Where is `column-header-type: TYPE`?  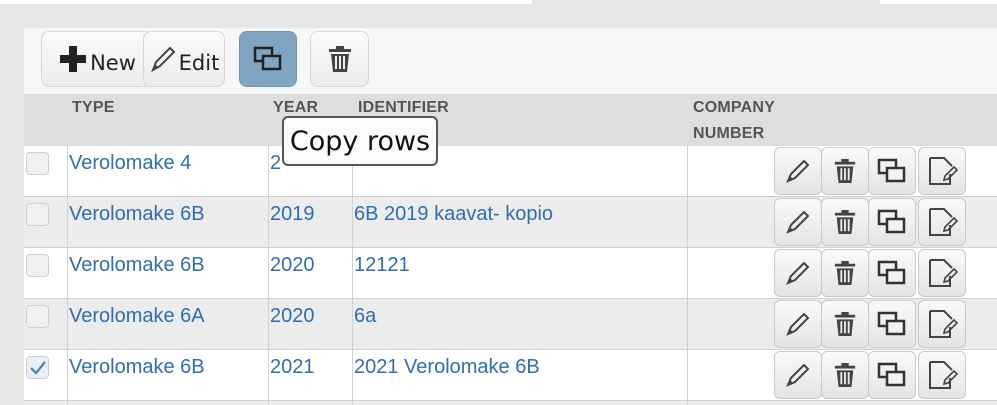
column-header-type: TYPE is located at coordinates (93, 108).